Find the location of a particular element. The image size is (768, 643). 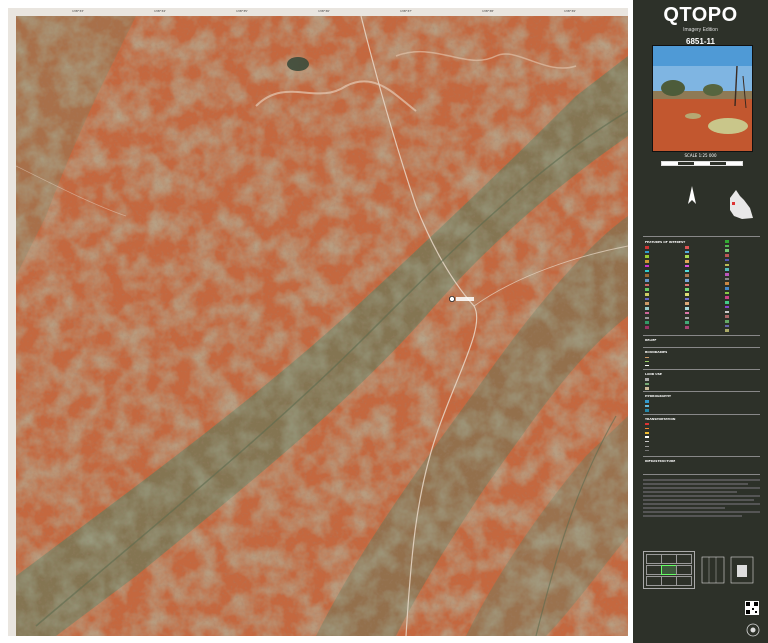

legend-heading-features: FEATURES OF INTEREST is located at coordinates (665, 242).